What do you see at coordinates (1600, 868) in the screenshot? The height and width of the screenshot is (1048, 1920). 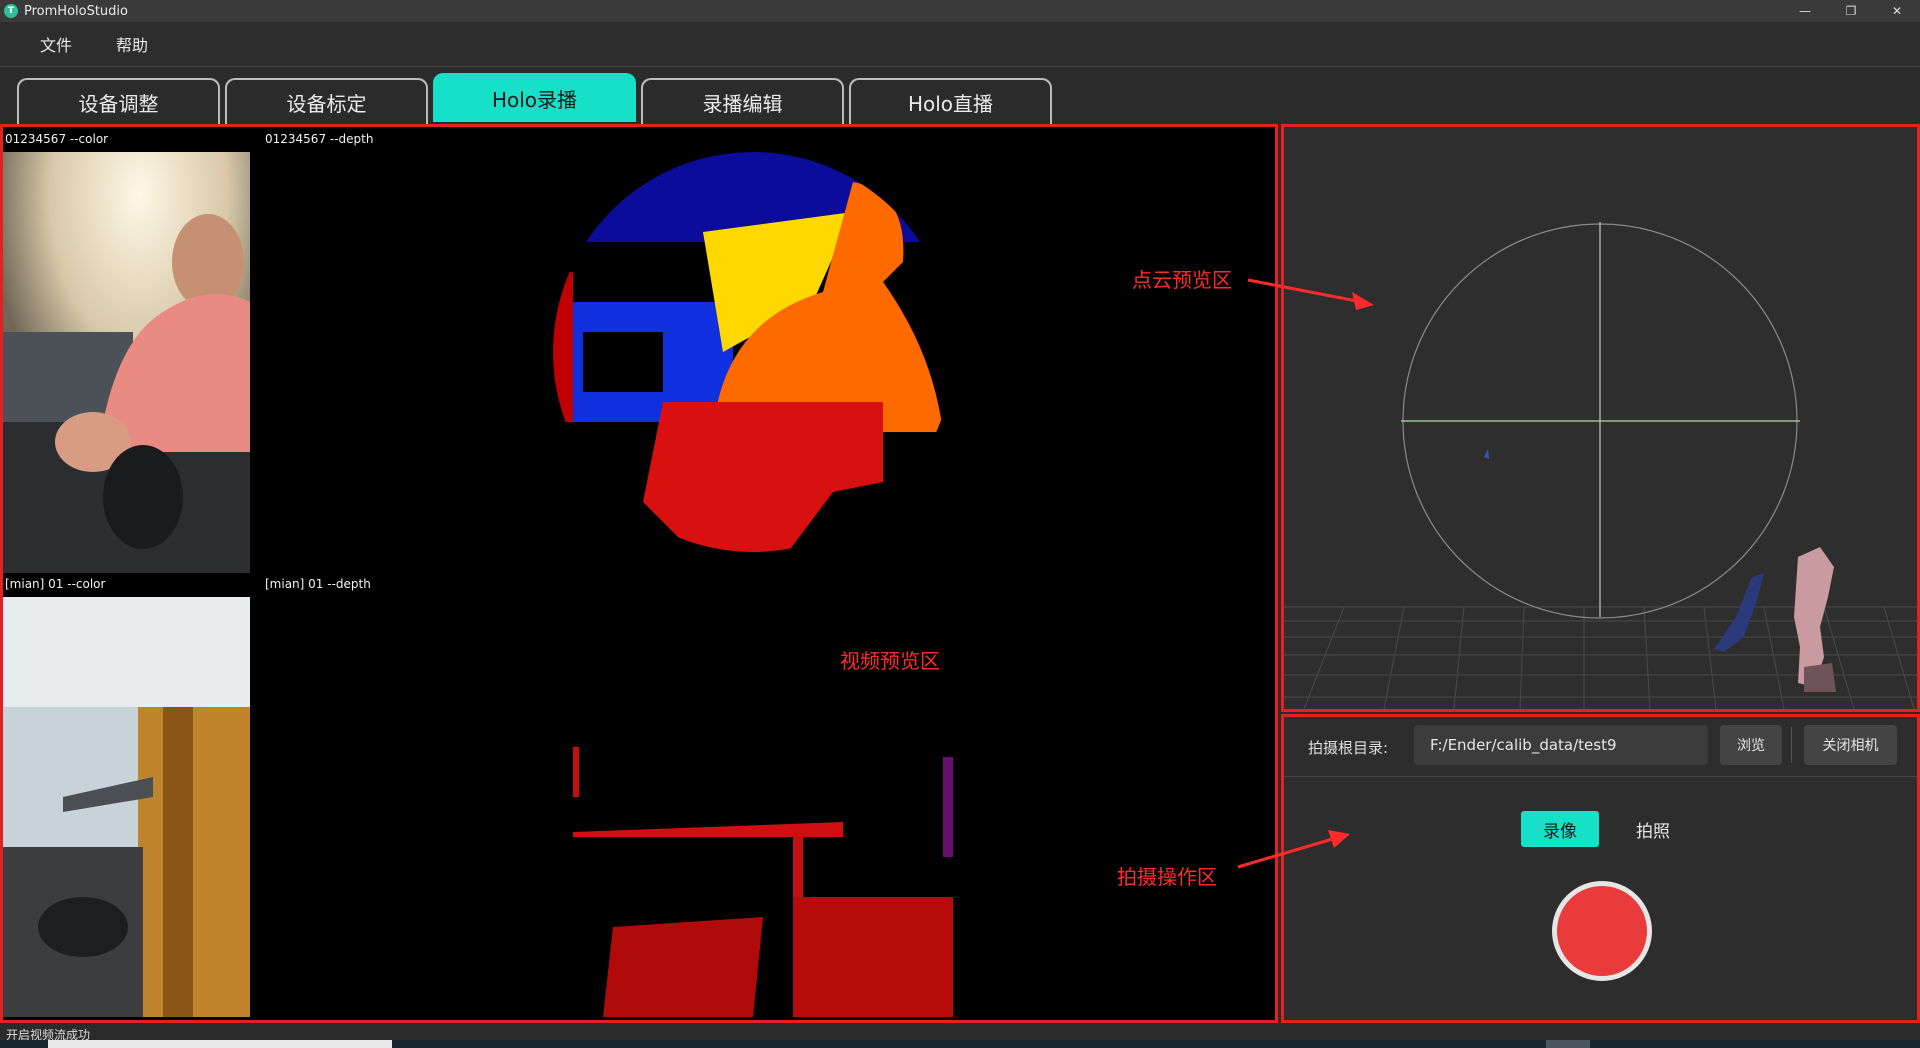 I see `capture-operation-panel: 拍摄根目录: 浏览 关闭相机 录像 拍照` at bounding box center [1600, 868].